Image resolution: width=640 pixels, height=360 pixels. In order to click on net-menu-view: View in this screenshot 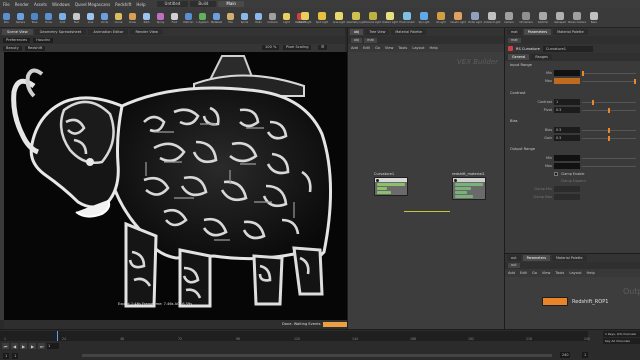, I will do `click(389, 48)`.